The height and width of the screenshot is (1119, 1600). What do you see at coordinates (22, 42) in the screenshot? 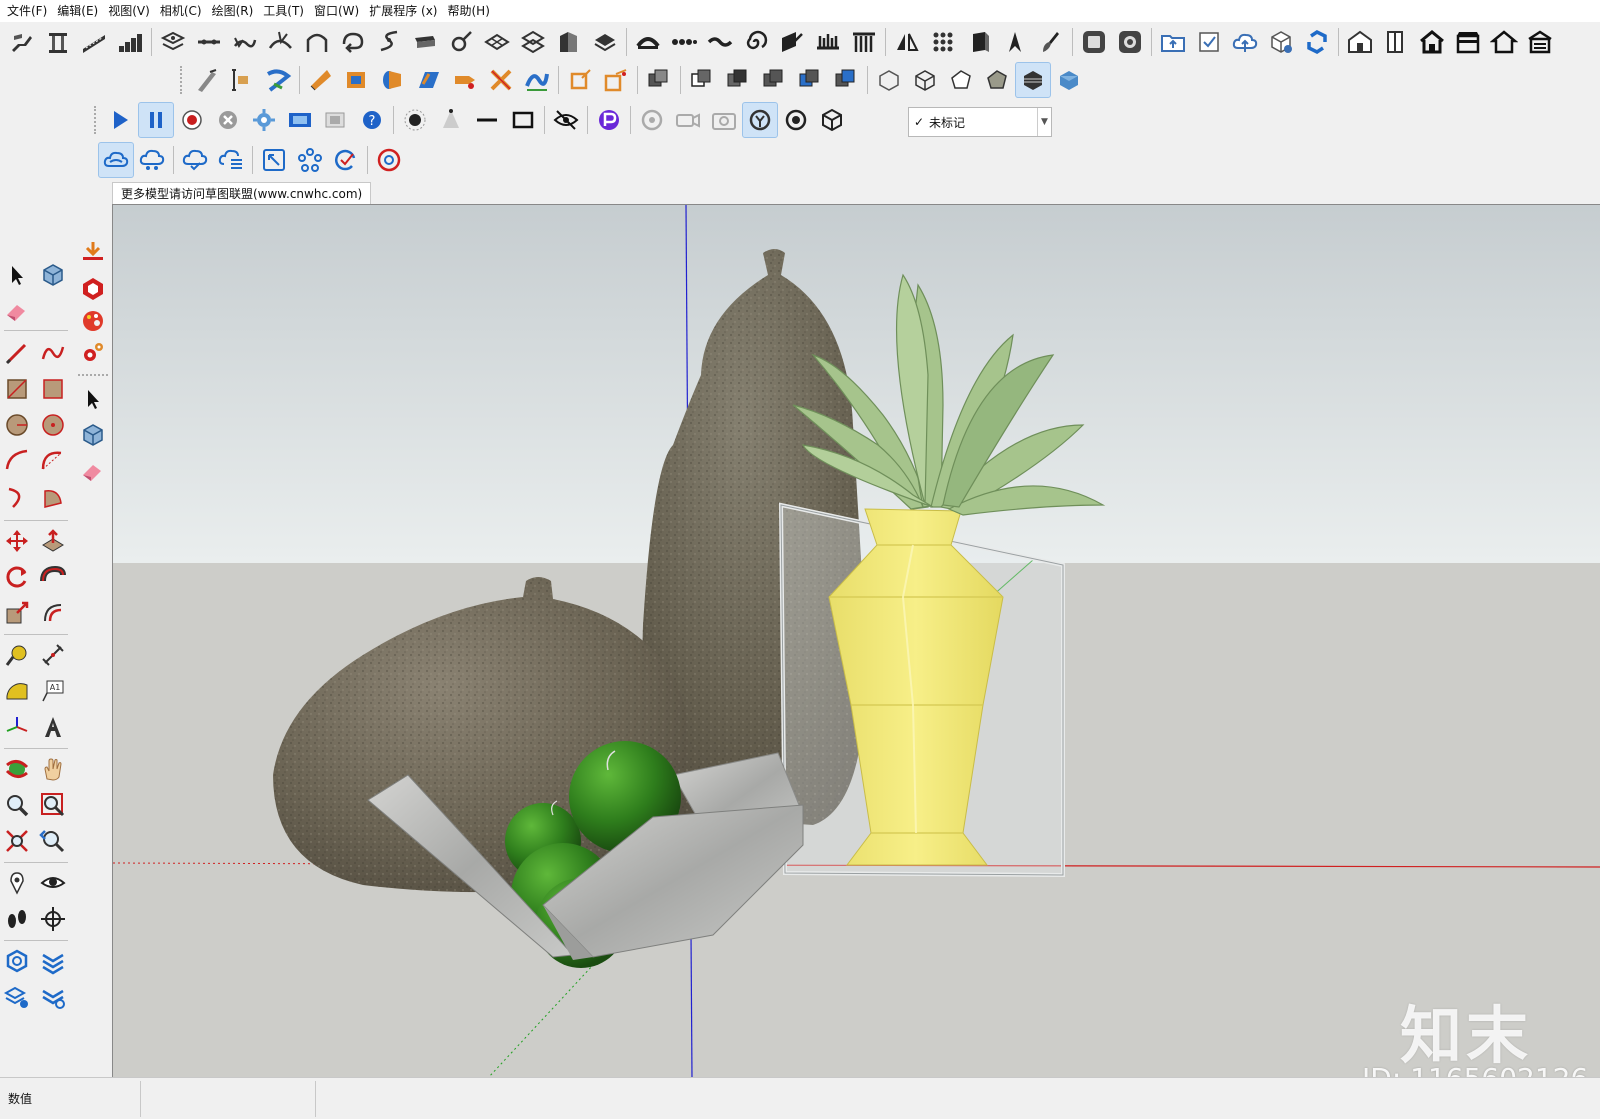
I see `stairs-plugin-icon` at bounding box center [22, 42].